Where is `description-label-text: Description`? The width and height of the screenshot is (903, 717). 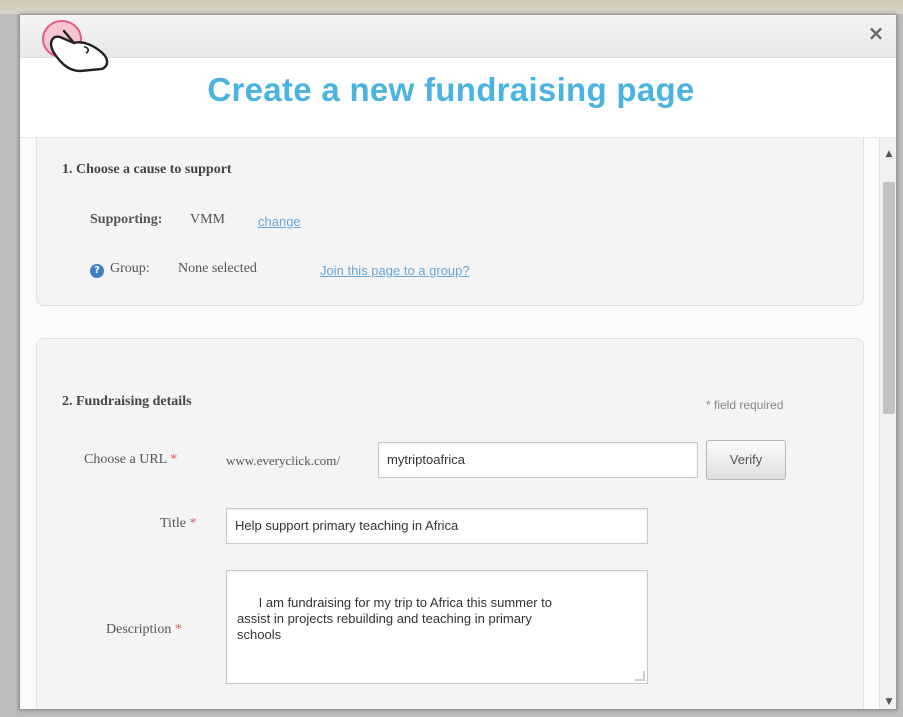 description-label-text: Description is located at coordinates (139, 629).